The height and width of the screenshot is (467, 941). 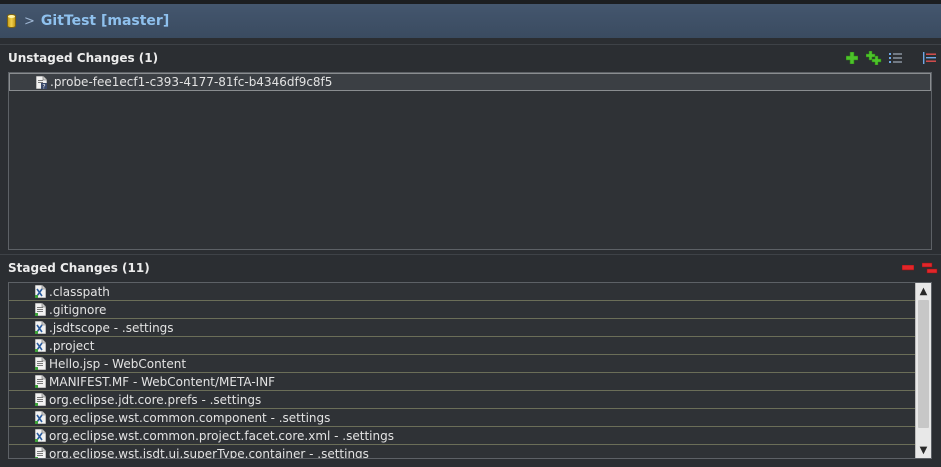 What do you see at coordinates (923, 450) in the screenshot?
I see `scroll-down-icon: ▼` at bounding box center [923, 450].